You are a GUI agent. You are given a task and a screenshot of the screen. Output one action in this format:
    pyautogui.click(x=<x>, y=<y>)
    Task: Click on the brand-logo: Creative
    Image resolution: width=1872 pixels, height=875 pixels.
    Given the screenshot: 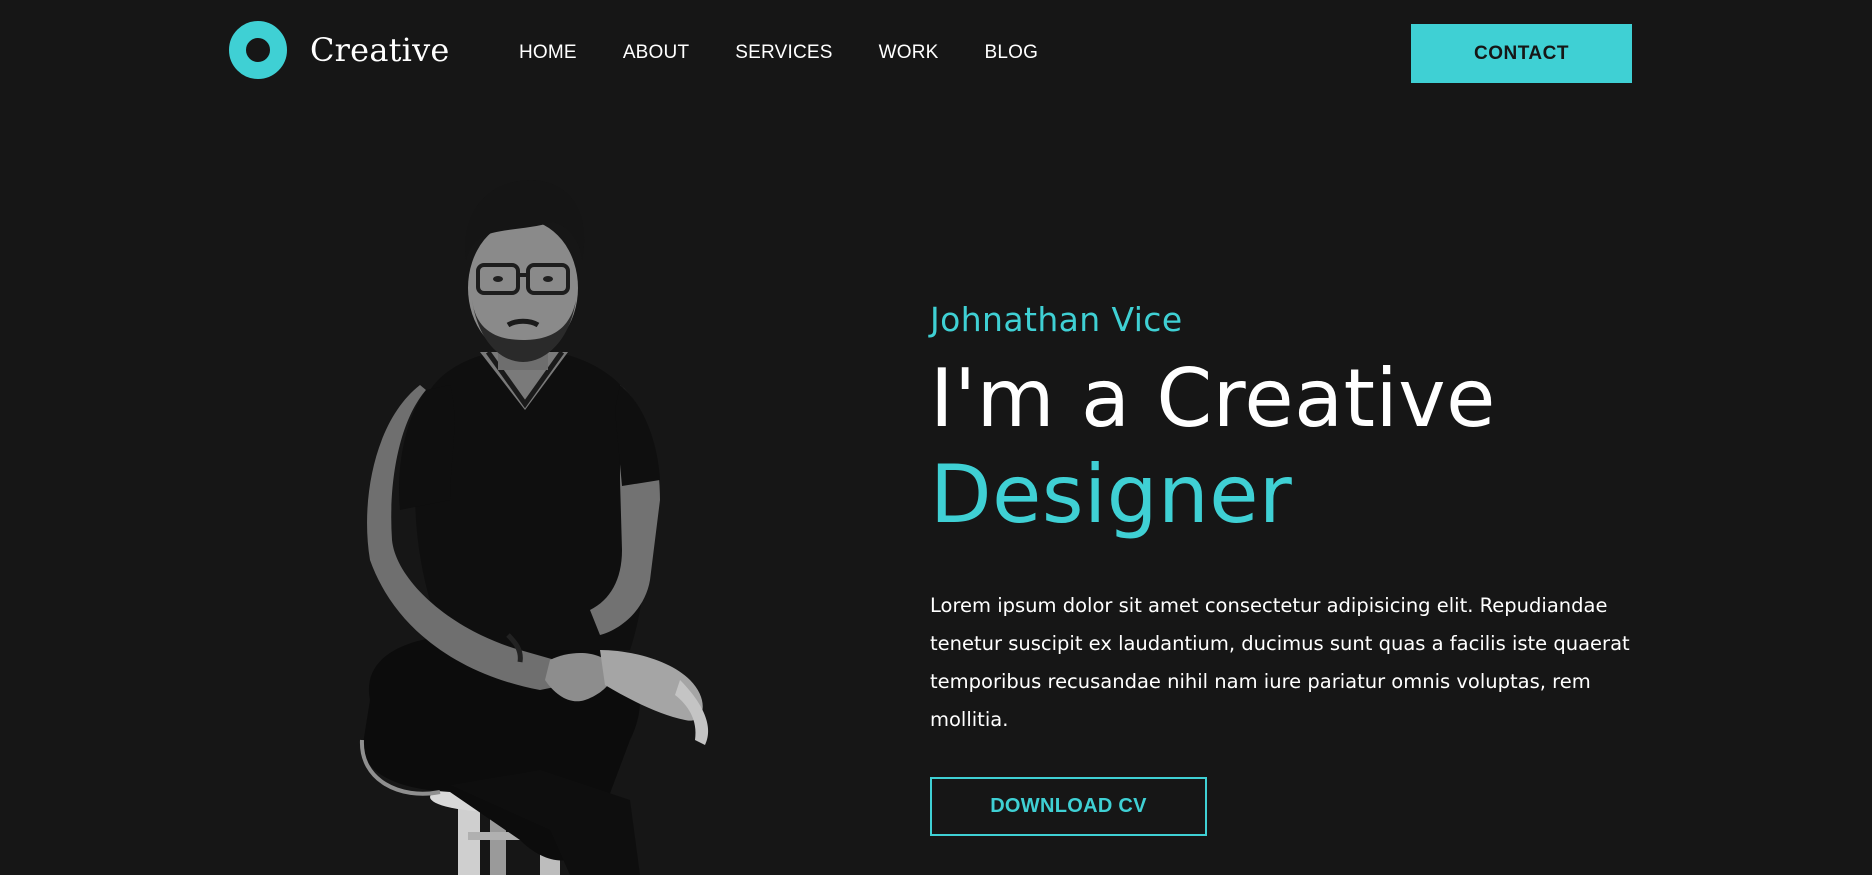 What is the action you would take?
    pyautogui.click(x=339, y=50)
    